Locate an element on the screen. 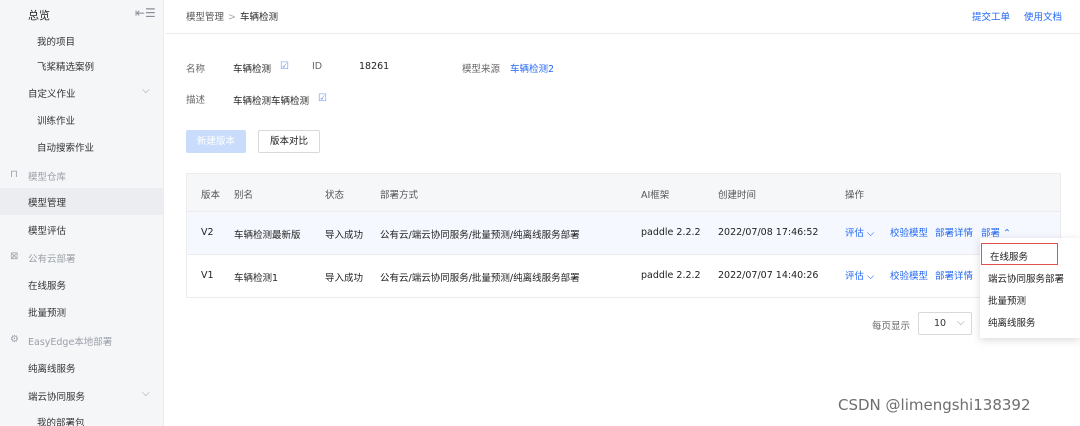  col-status: 状态 is located at coordinates (335, 195).